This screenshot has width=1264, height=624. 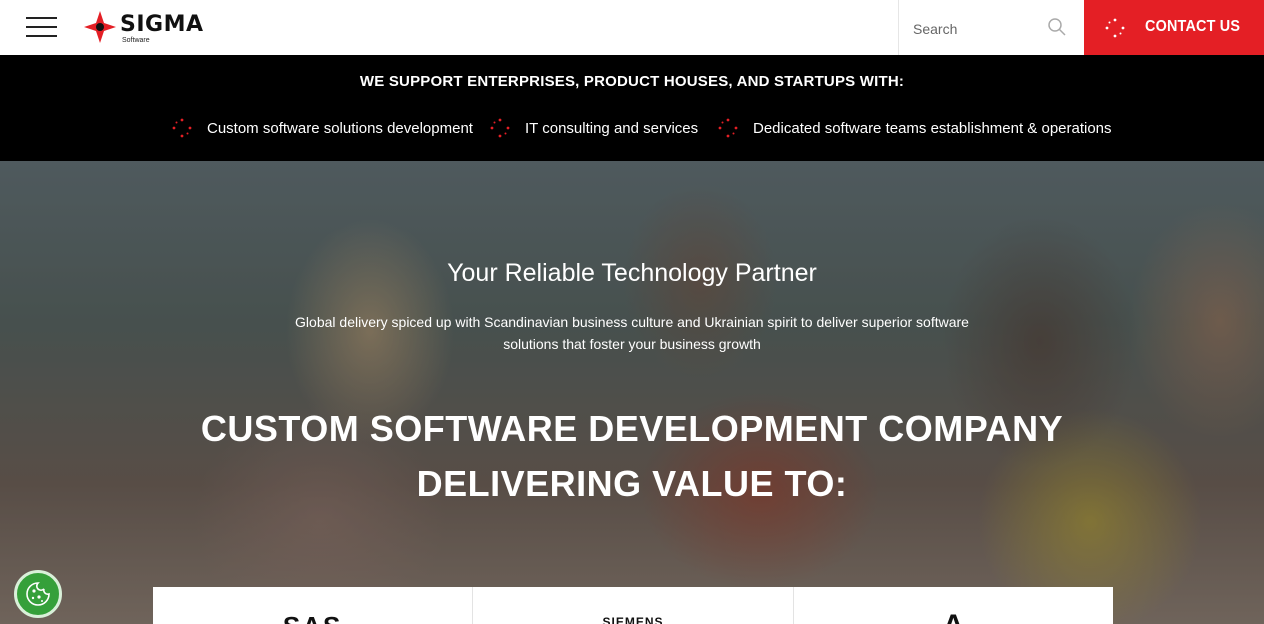 I want to click on site-header: SIGMA Software CONTACT US, so click(x=632, y=27).